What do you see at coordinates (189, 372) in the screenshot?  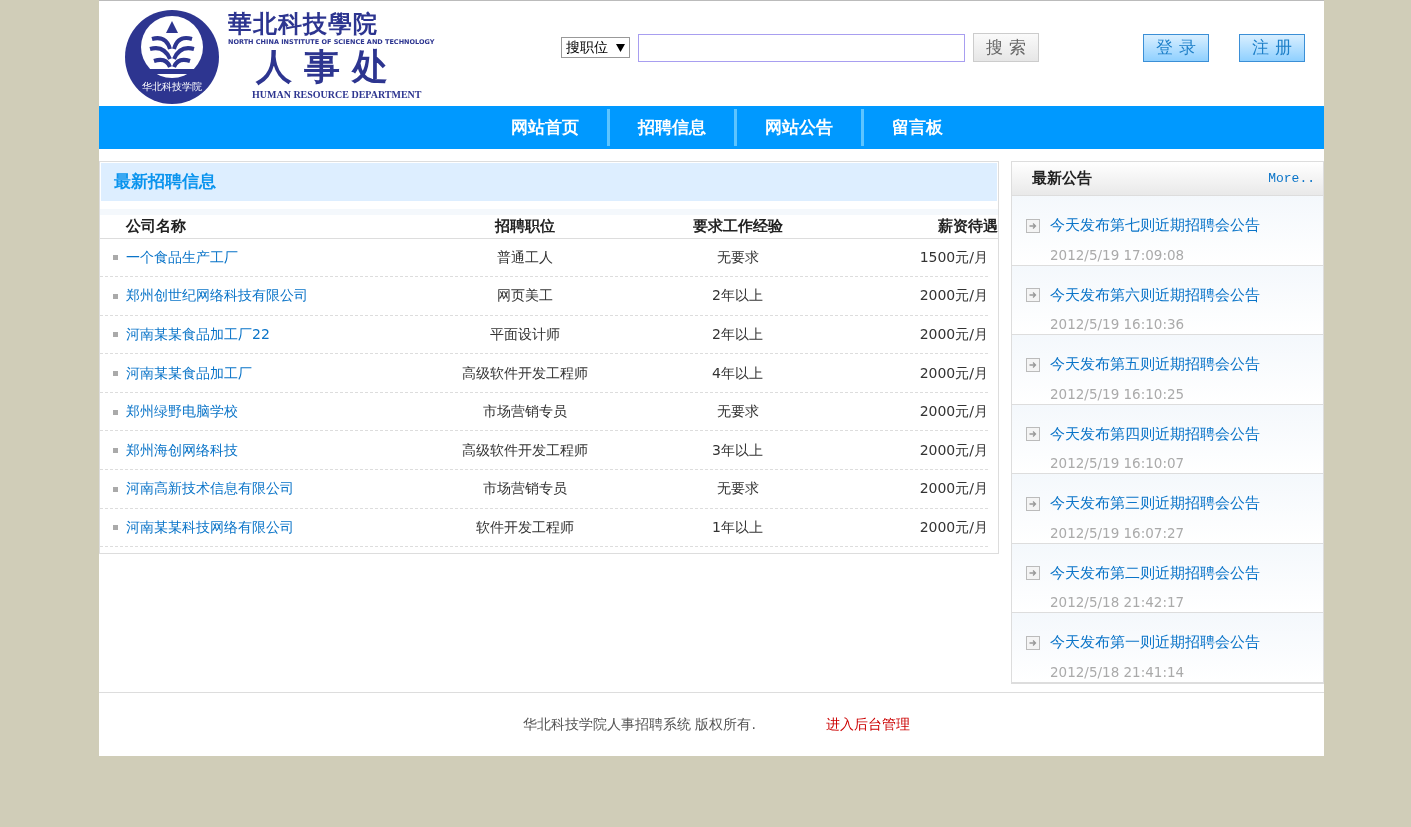 I see `company-link: 河南某某食品加工厂` at bounding box center [189, 372].